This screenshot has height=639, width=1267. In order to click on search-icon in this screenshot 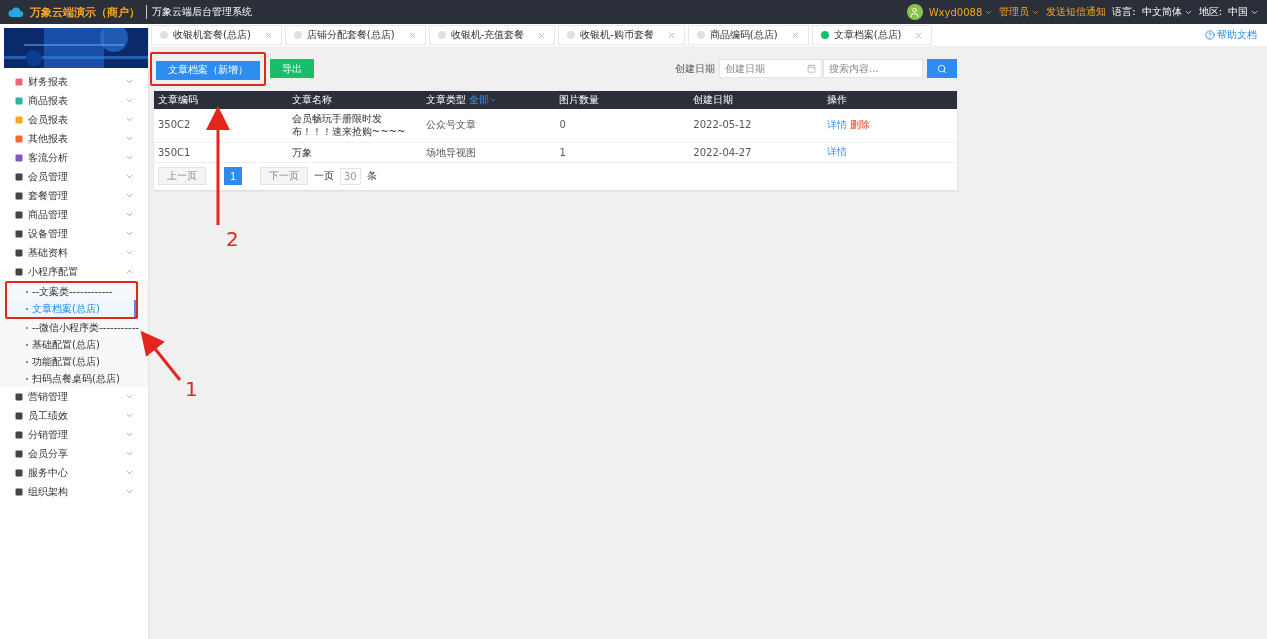, I will do `click(942, 68)`.